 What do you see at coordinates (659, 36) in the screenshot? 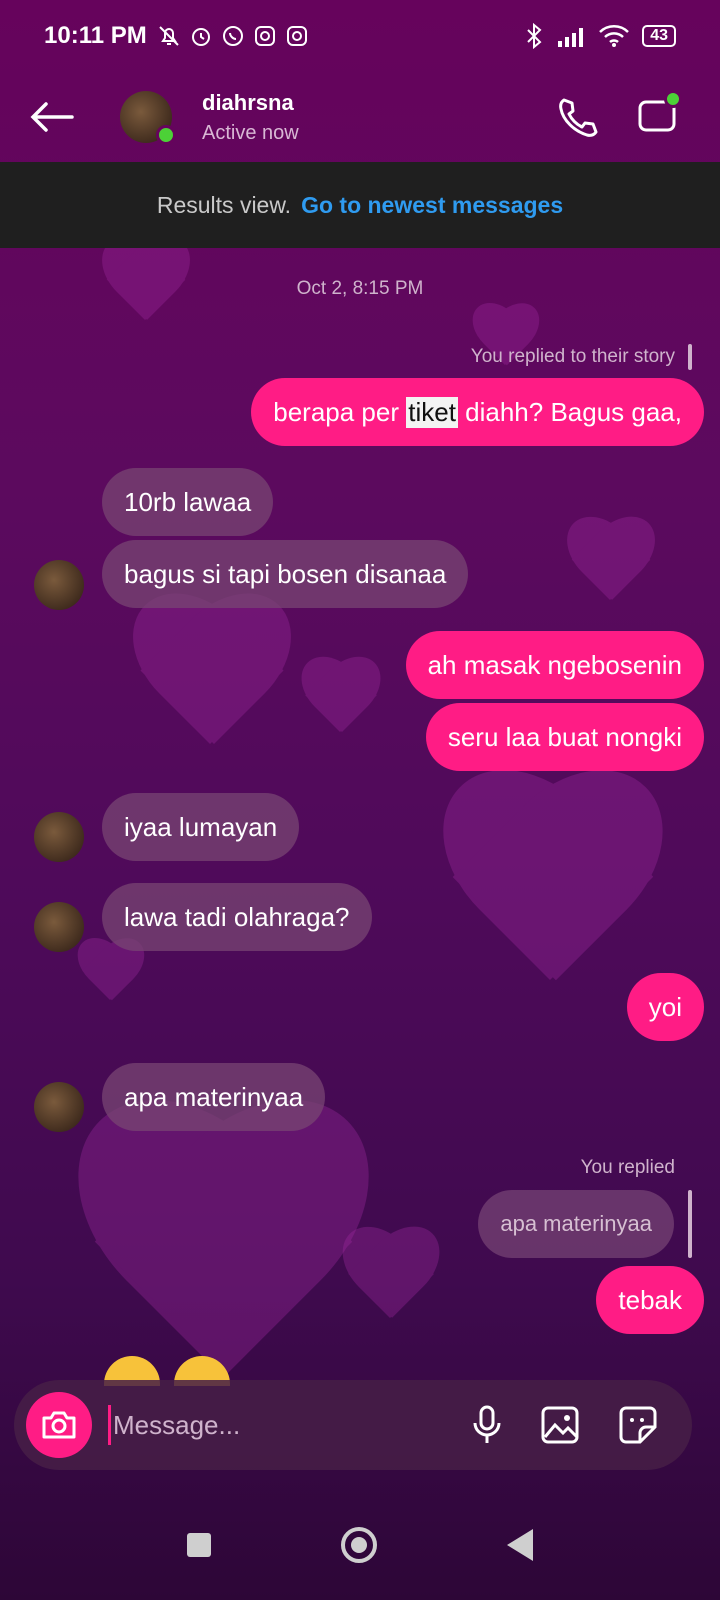
I see `battery-indicator: 43` at bounding box center [659, 36].